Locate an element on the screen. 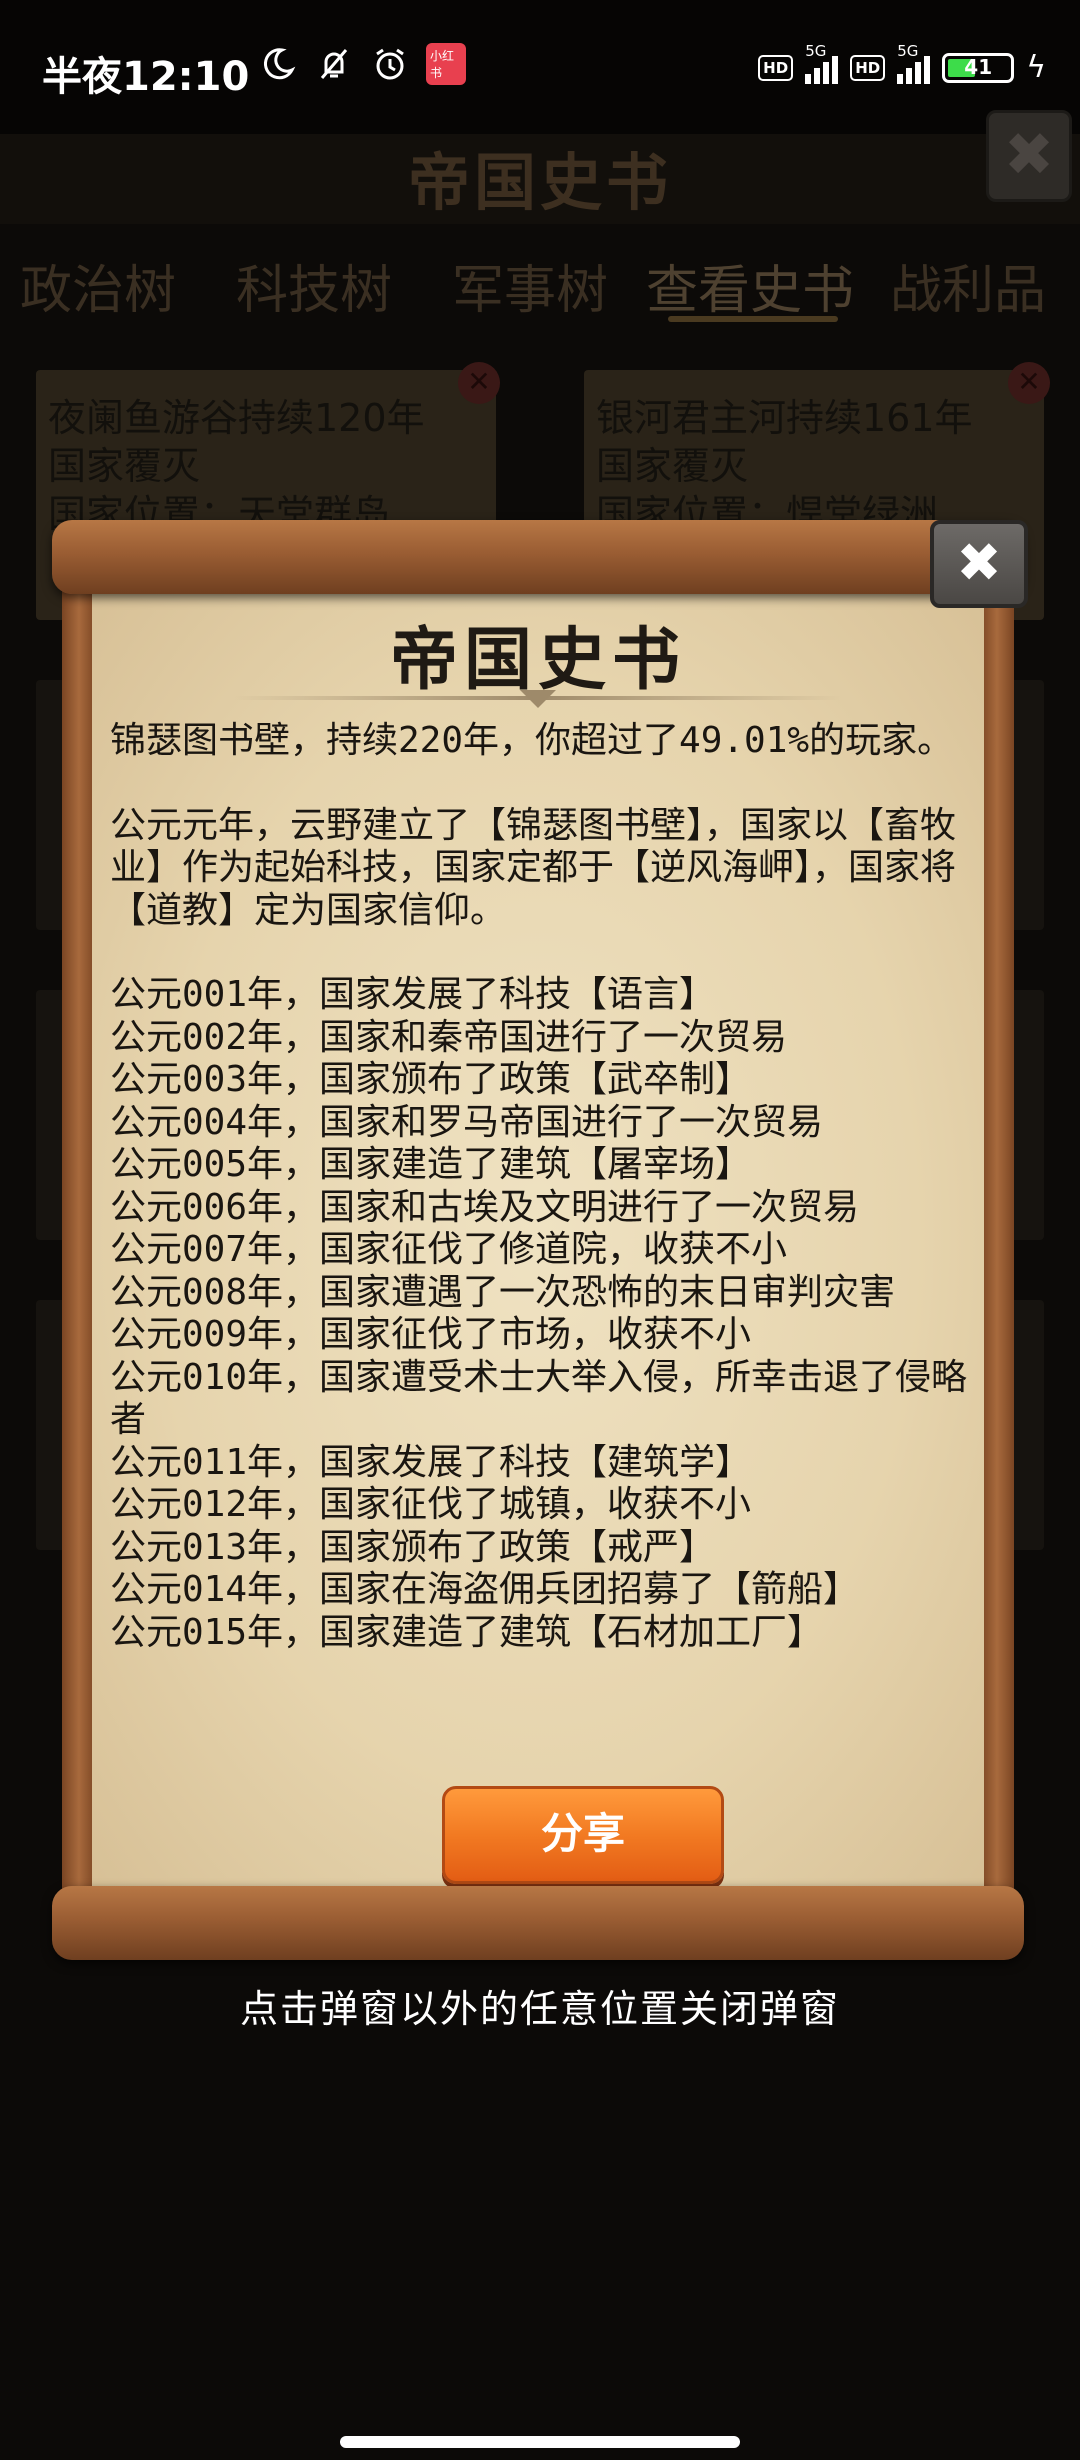  history-event: 公元003年，国家颁布了政策【武卒制】 is located at coordinates (431, 1079).